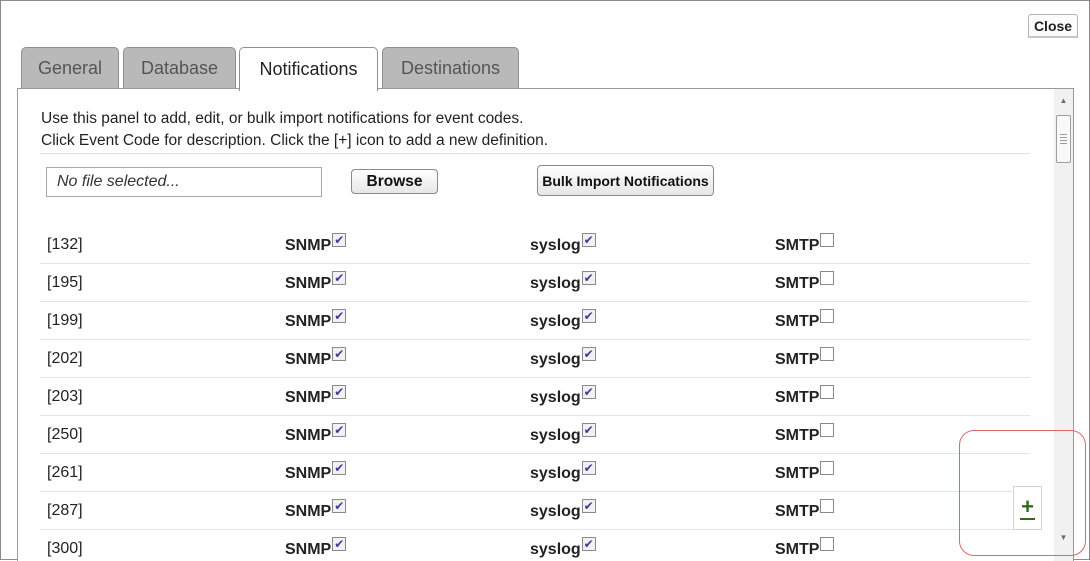 The image size is (1090, 561). I want to click on scrollbar-thumb, so click(1063, 139).